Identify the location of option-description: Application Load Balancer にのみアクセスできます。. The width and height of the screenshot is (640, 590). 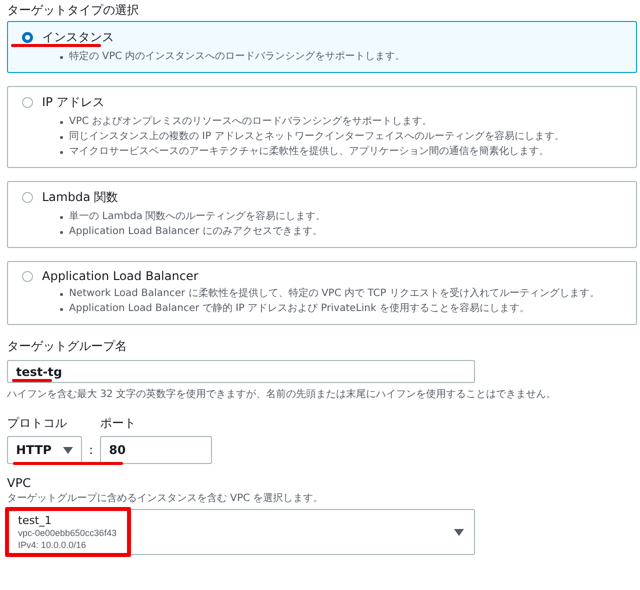
(195, 232).